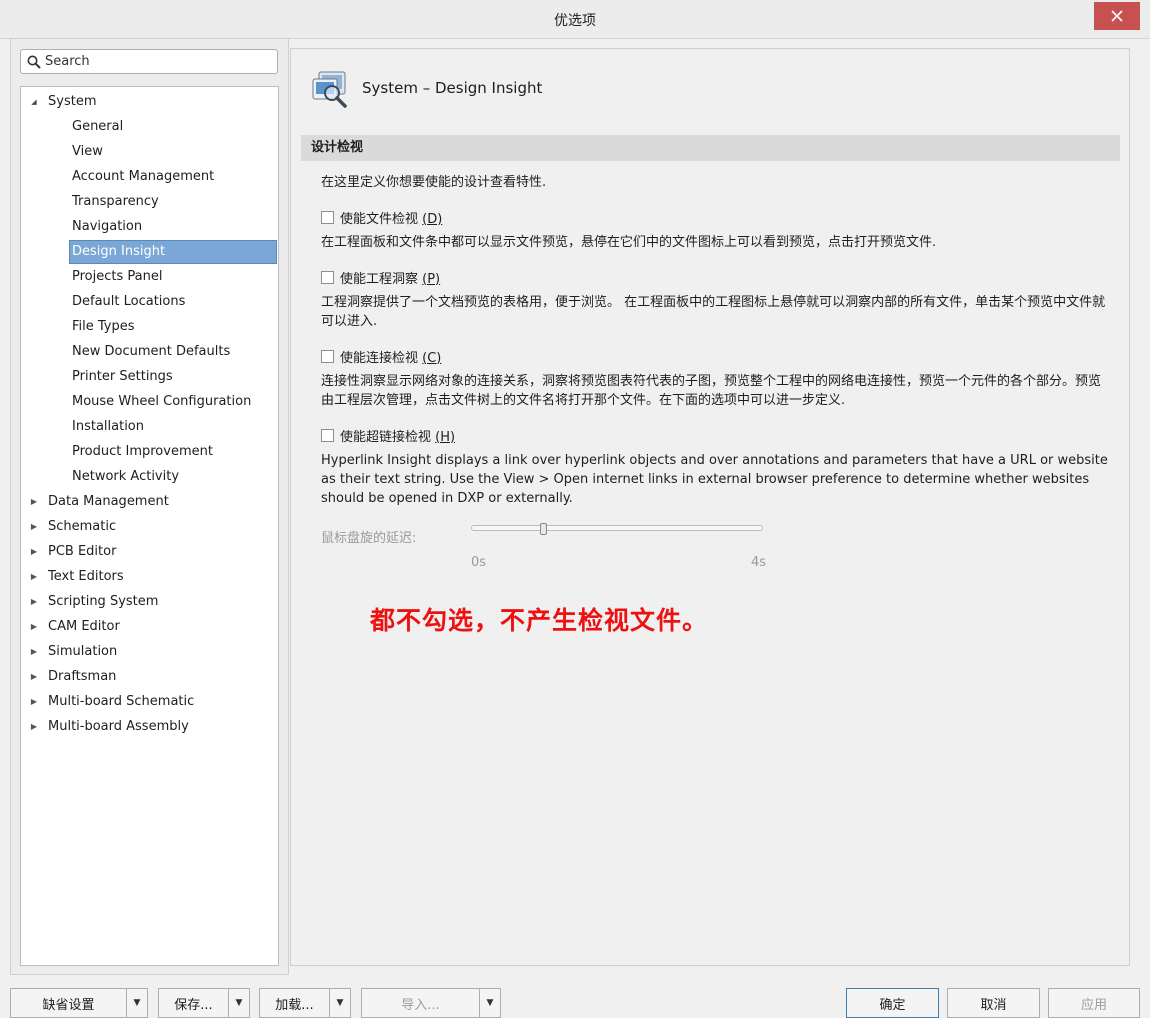  What do you see at coordinates (108, 426) in the screenshot?
I see `tree-item-label: Installation` at bounding box center [108, 426].